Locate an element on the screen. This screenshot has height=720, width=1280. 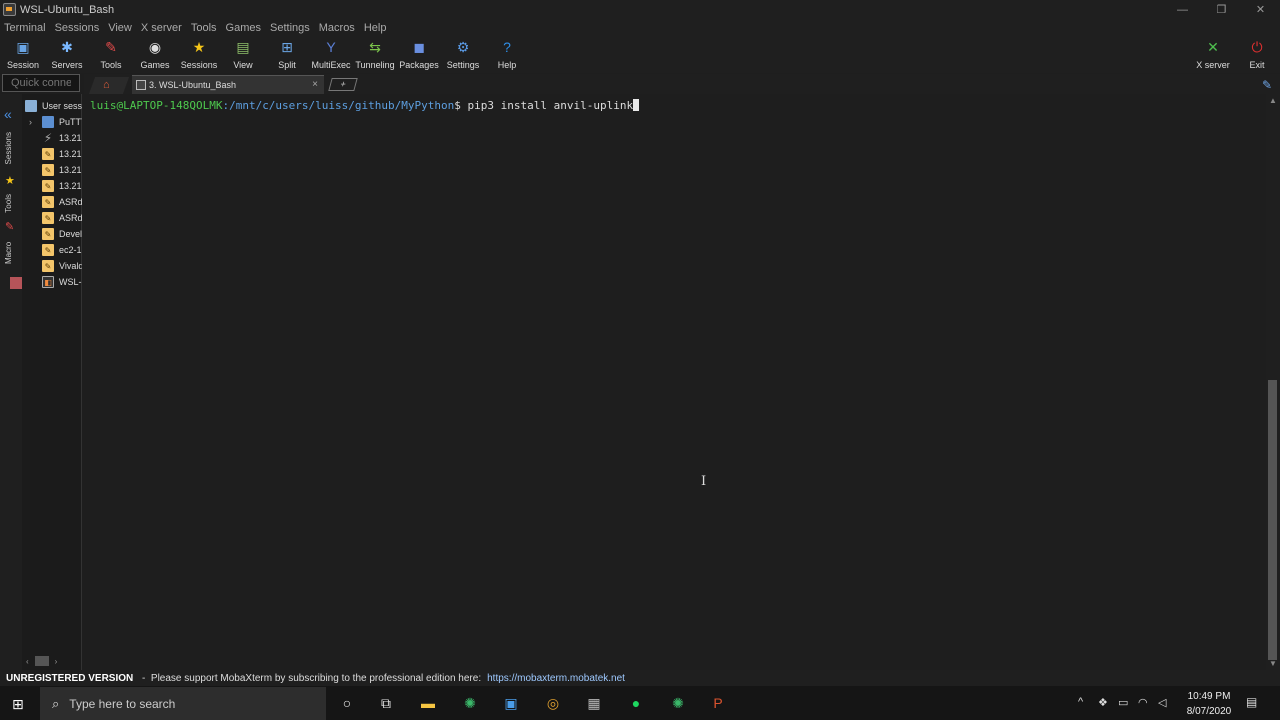
chrome-icon: ◎ is located at coordinates (553, 703).